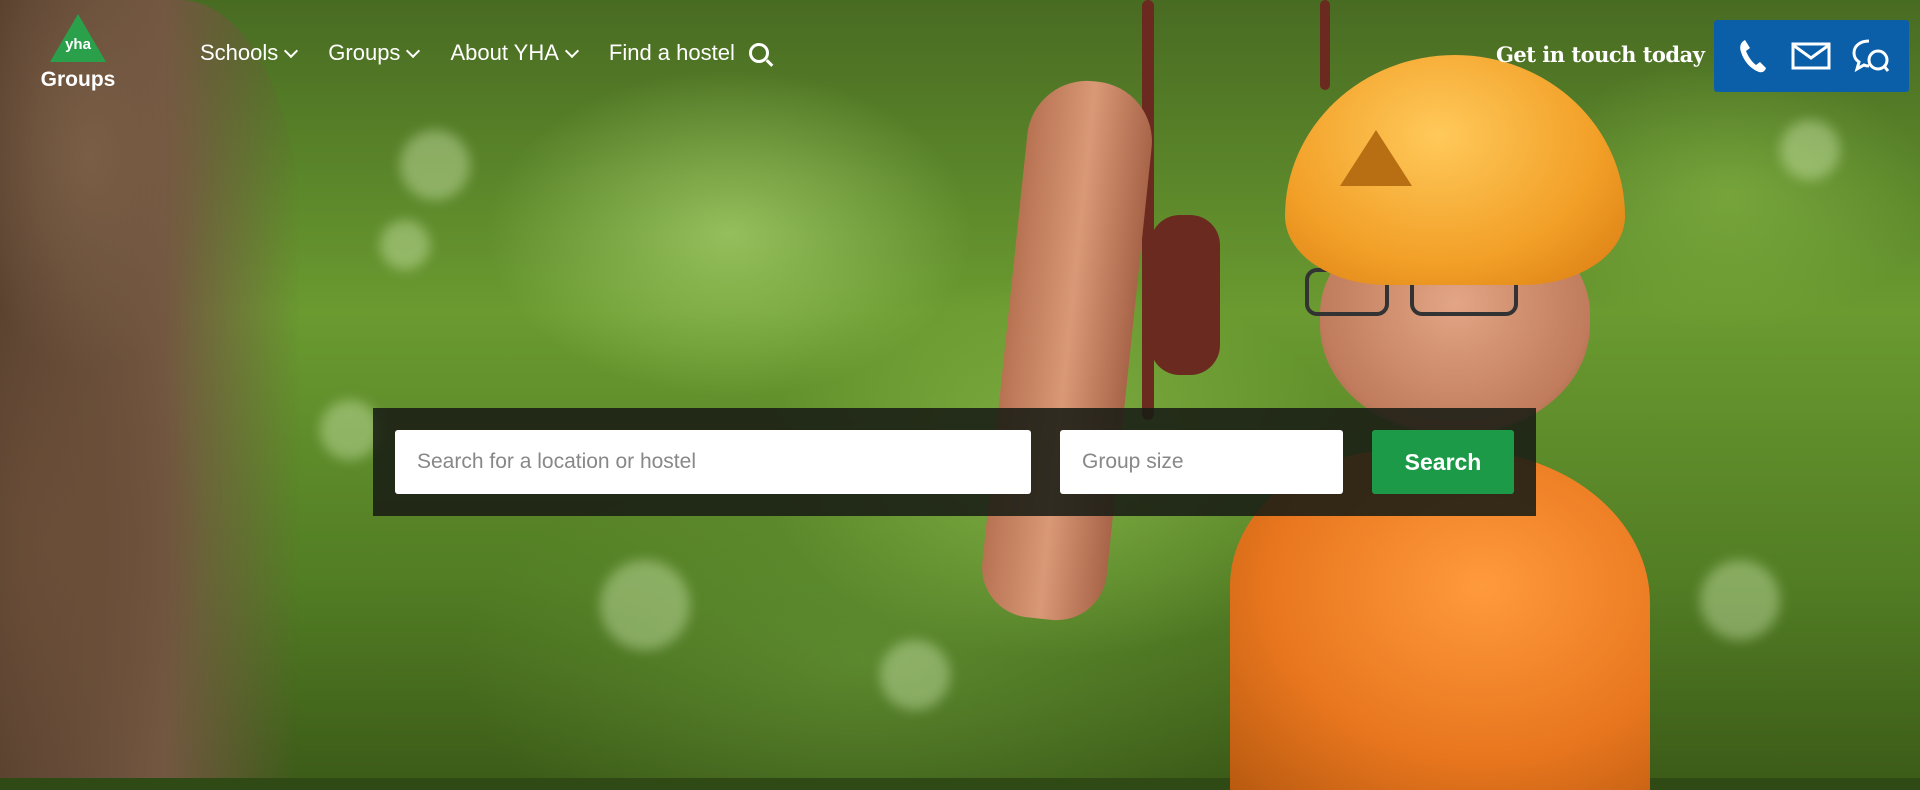  Describe the element at coordinates (364, 52) in the screenshot. I see `nav-label: Groups` at that location.